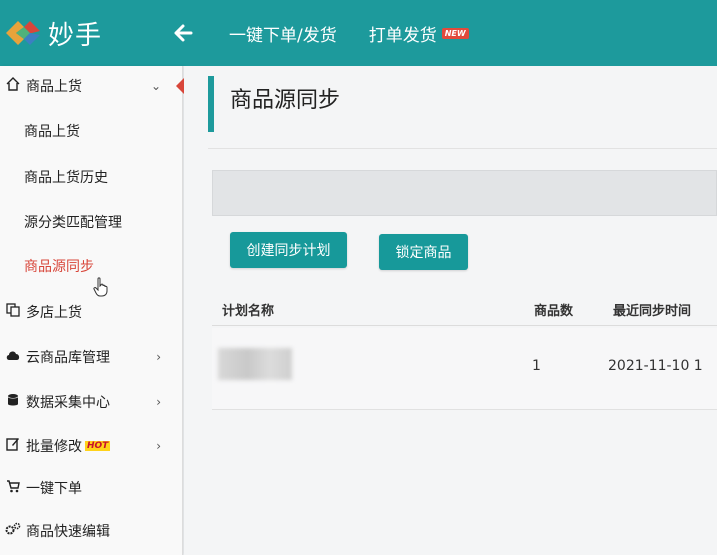  What do you see at coordinates (91, 131) in the screenshot?
I see `sidebar-item-product-upload: 商品上货` at bounding box center [91, 131].